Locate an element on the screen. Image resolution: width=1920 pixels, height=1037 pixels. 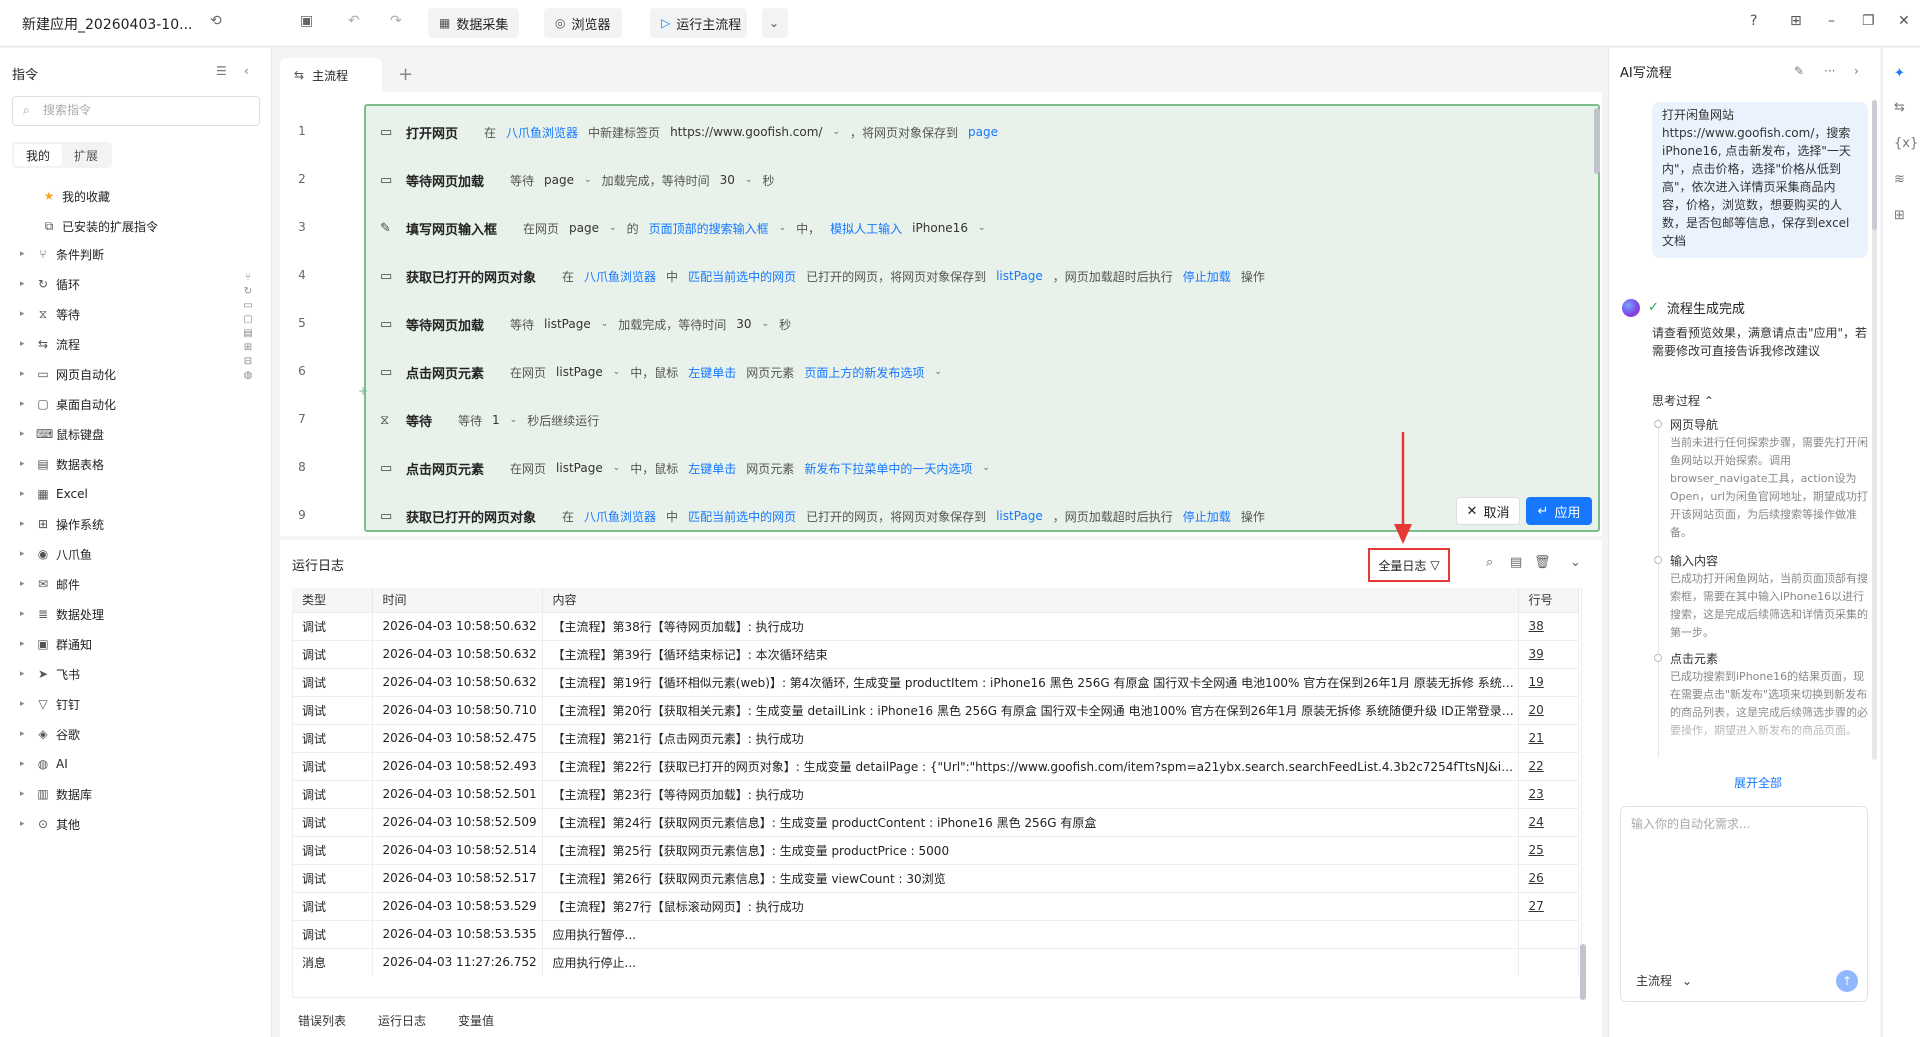
step-param-link: 新发布下拉菜单中的一天内选项 is located at coordinates (888, 468).